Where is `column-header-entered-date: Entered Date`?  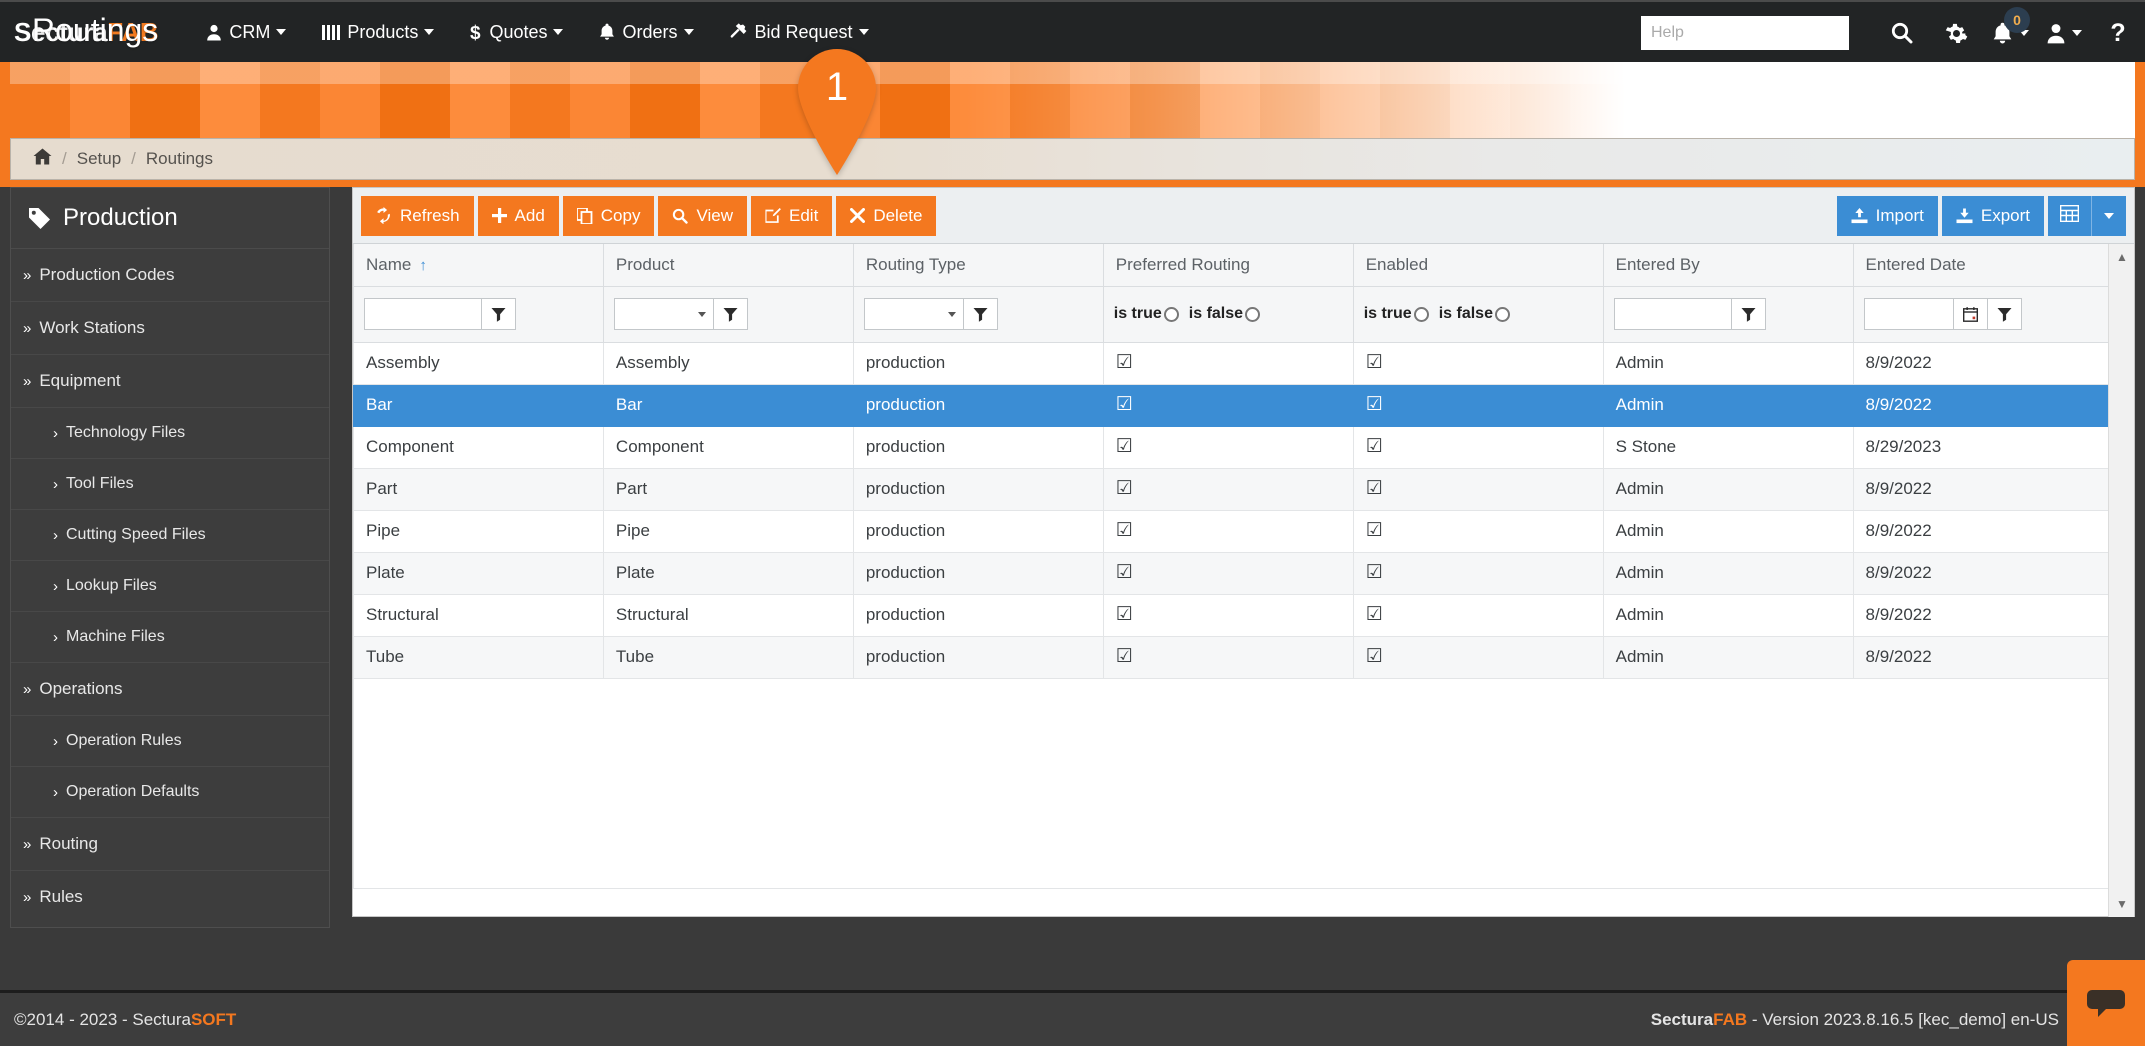
column-header-entered-date: Entered Date is located at coordinates (1993, 265).